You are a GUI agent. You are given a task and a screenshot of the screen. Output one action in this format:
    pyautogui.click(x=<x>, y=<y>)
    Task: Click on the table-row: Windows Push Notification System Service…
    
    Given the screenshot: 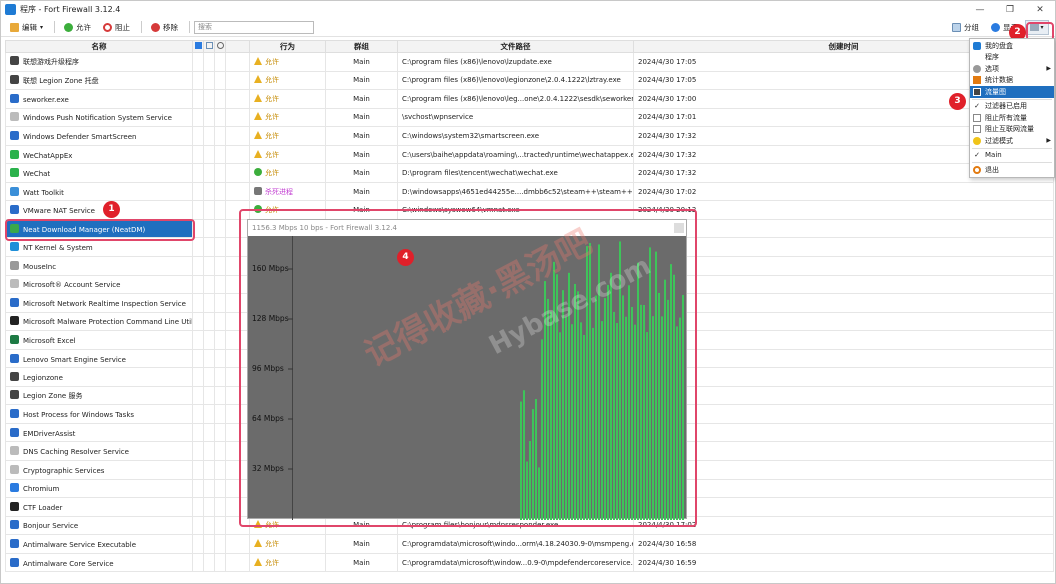 What is the action you would take?
    pyautogui.click(x=529, y=117)
    